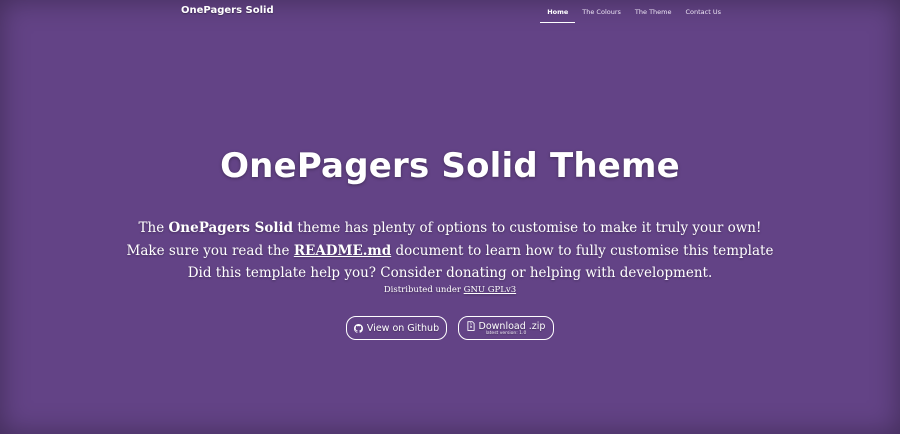 The width and height of the screenshot is (900, 434). I want to click on github-button-label: View on Github, so click(403, 328).